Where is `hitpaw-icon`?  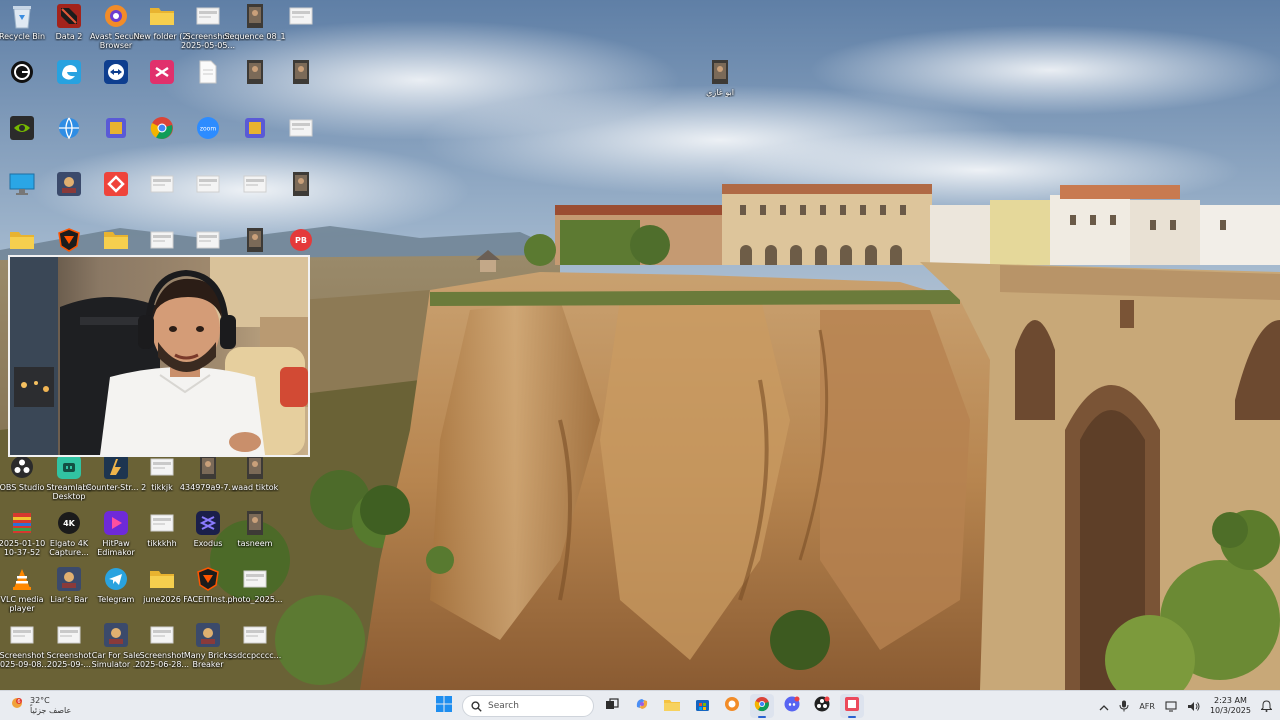 hitpaw-icon is located at coordinates (116, 523).